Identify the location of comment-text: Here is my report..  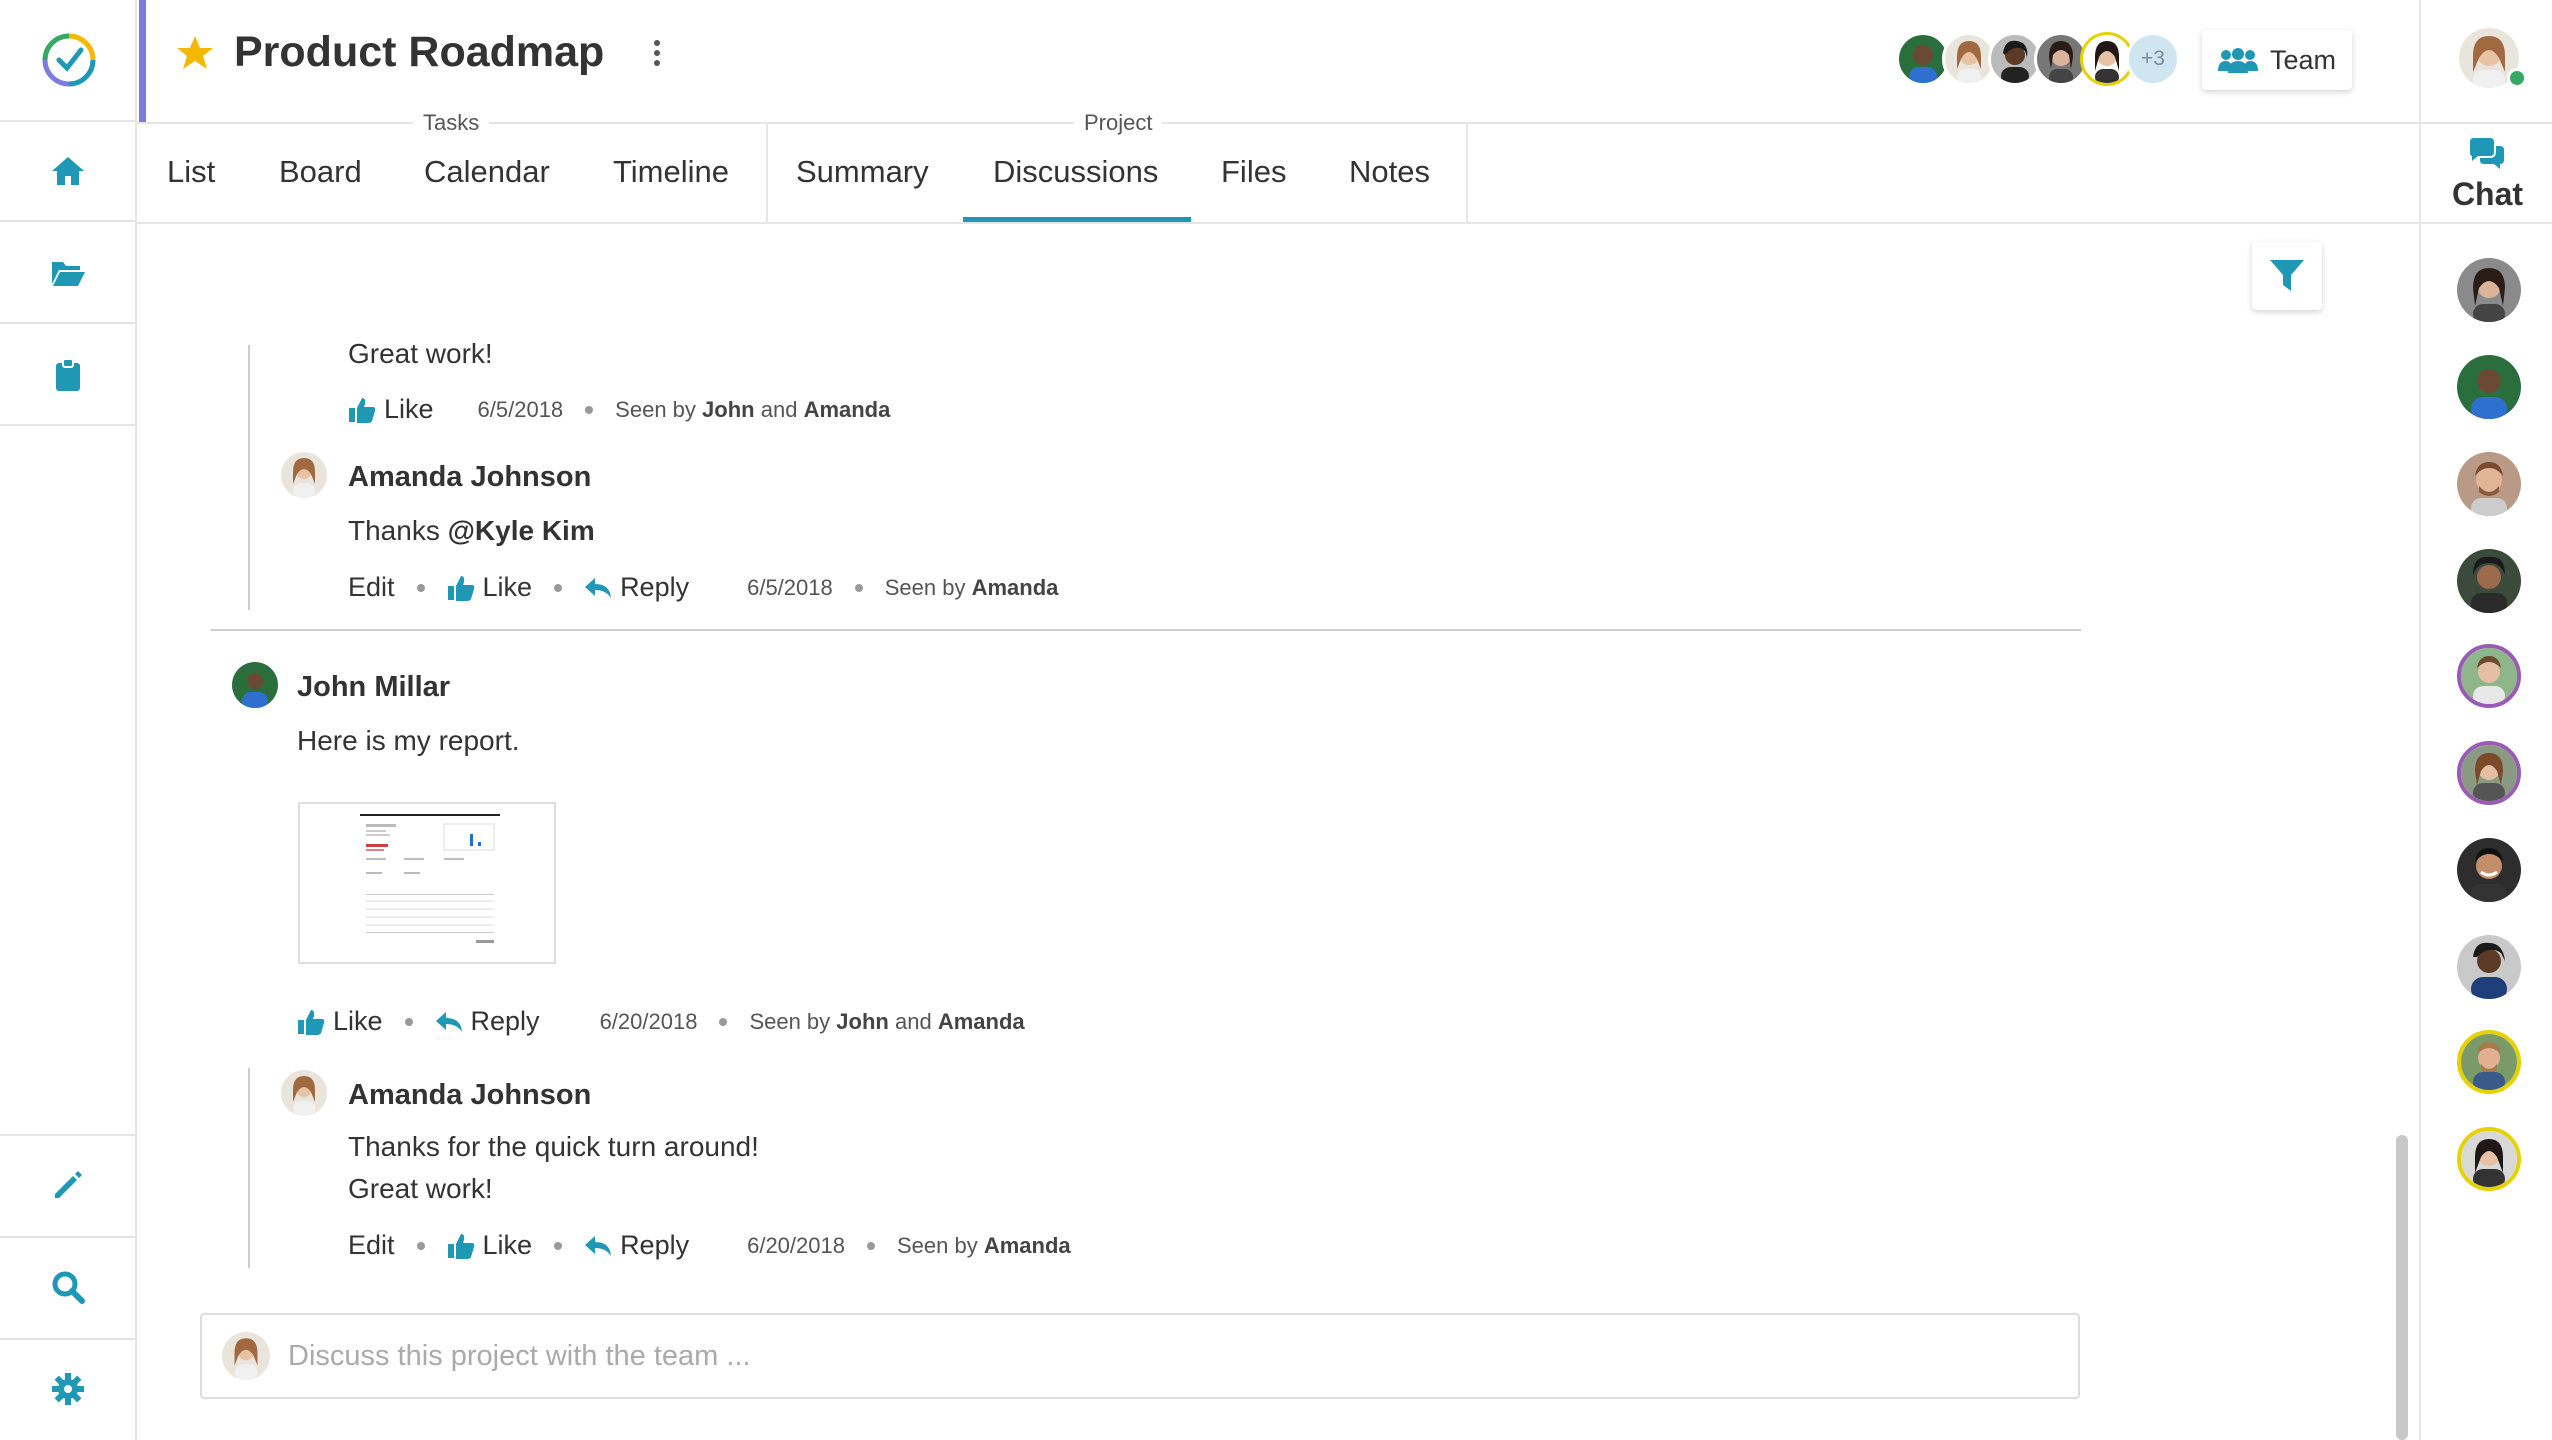
(408, 740).